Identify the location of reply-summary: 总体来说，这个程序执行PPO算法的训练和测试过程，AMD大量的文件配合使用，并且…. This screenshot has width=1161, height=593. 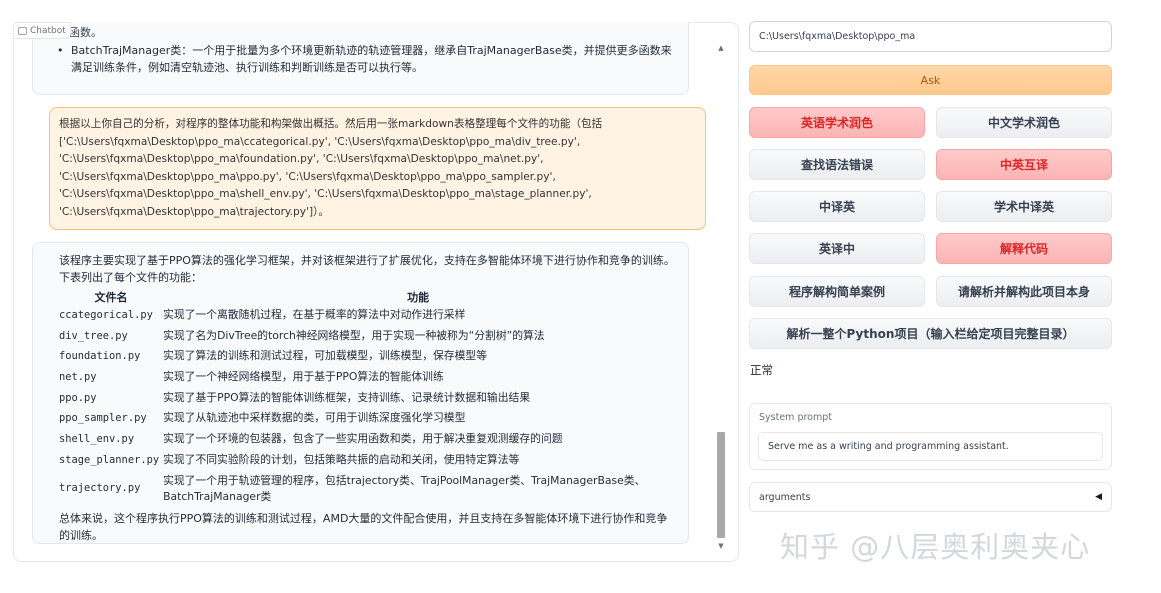
(363, 527).